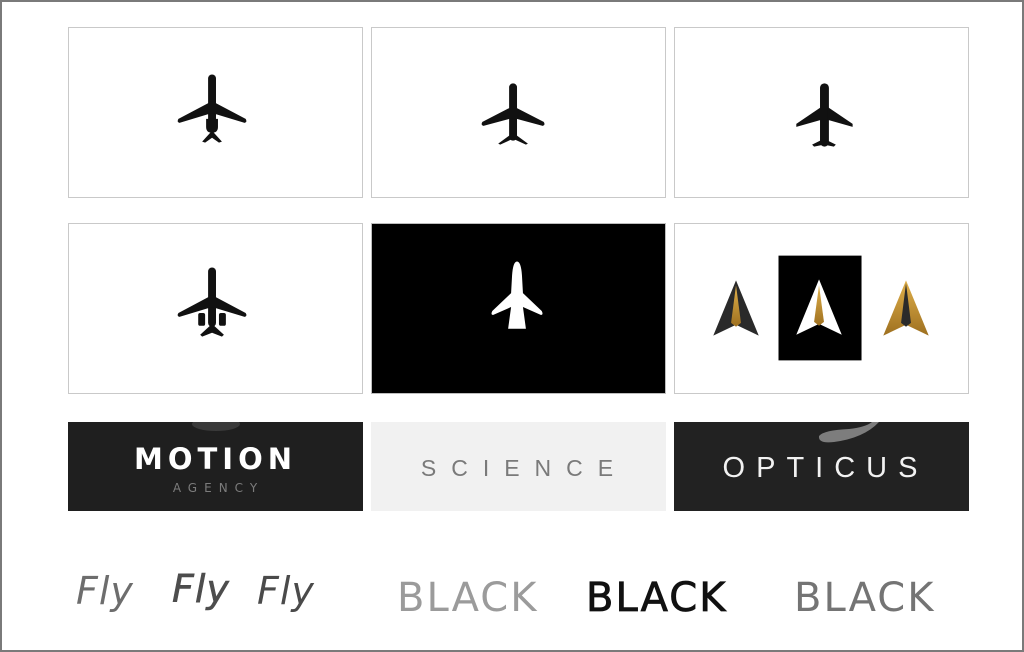 This screenshot has width=1024, height=652. I want to click on type-sample-fly-light: Fly, so click(105, 591).